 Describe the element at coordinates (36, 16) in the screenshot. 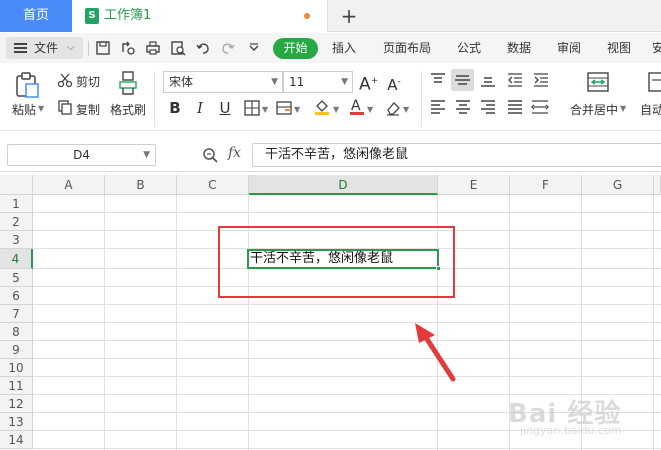

I see `tab-home: 首页` at that location.